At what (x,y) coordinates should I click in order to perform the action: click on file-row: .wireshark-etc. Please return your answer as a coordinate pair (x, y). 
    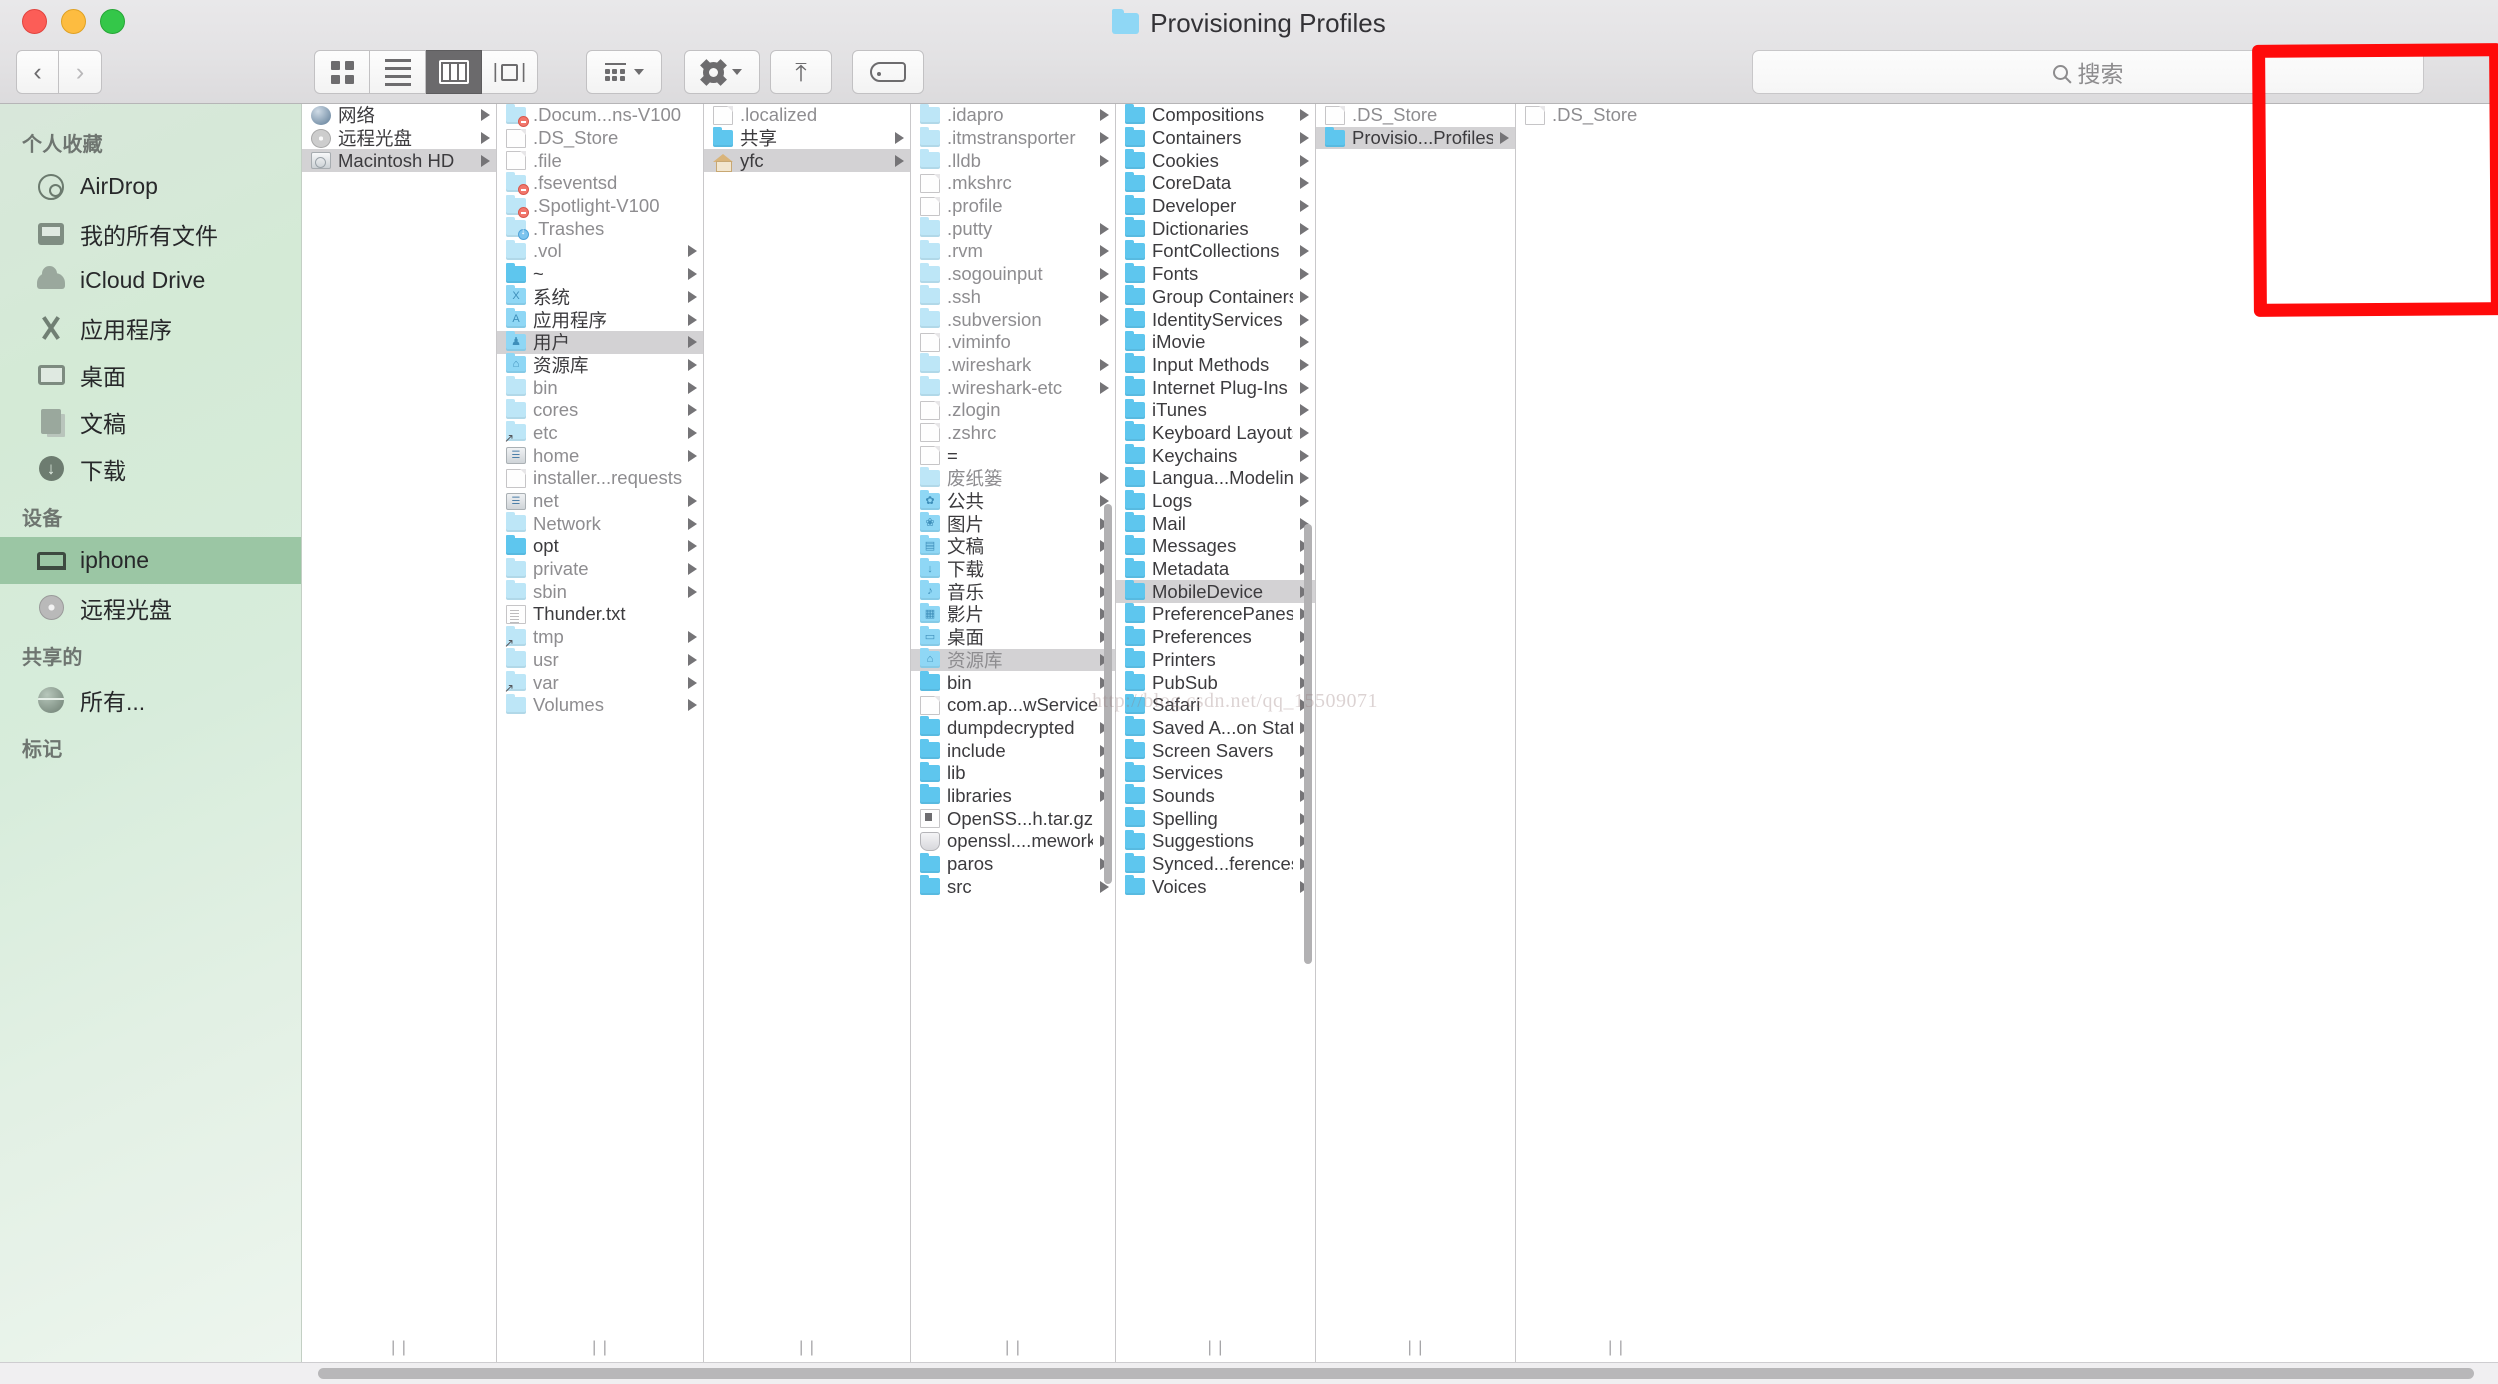
    Looking at the image, I should click on (1013, 387).